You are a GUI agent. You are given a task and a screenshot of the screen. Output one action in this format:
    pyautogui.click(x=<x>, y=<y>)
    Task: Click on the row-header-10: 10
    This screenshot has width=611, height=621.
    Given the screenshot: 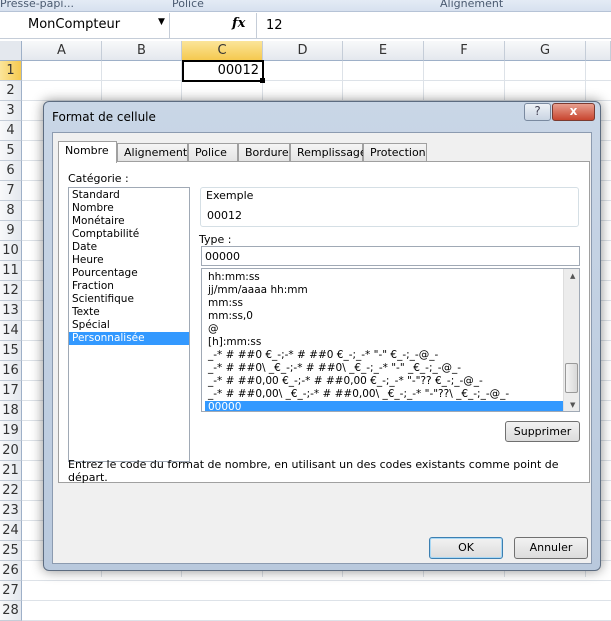 What is the action you would take?
    pyautogui.click(x=11, y=251)
    